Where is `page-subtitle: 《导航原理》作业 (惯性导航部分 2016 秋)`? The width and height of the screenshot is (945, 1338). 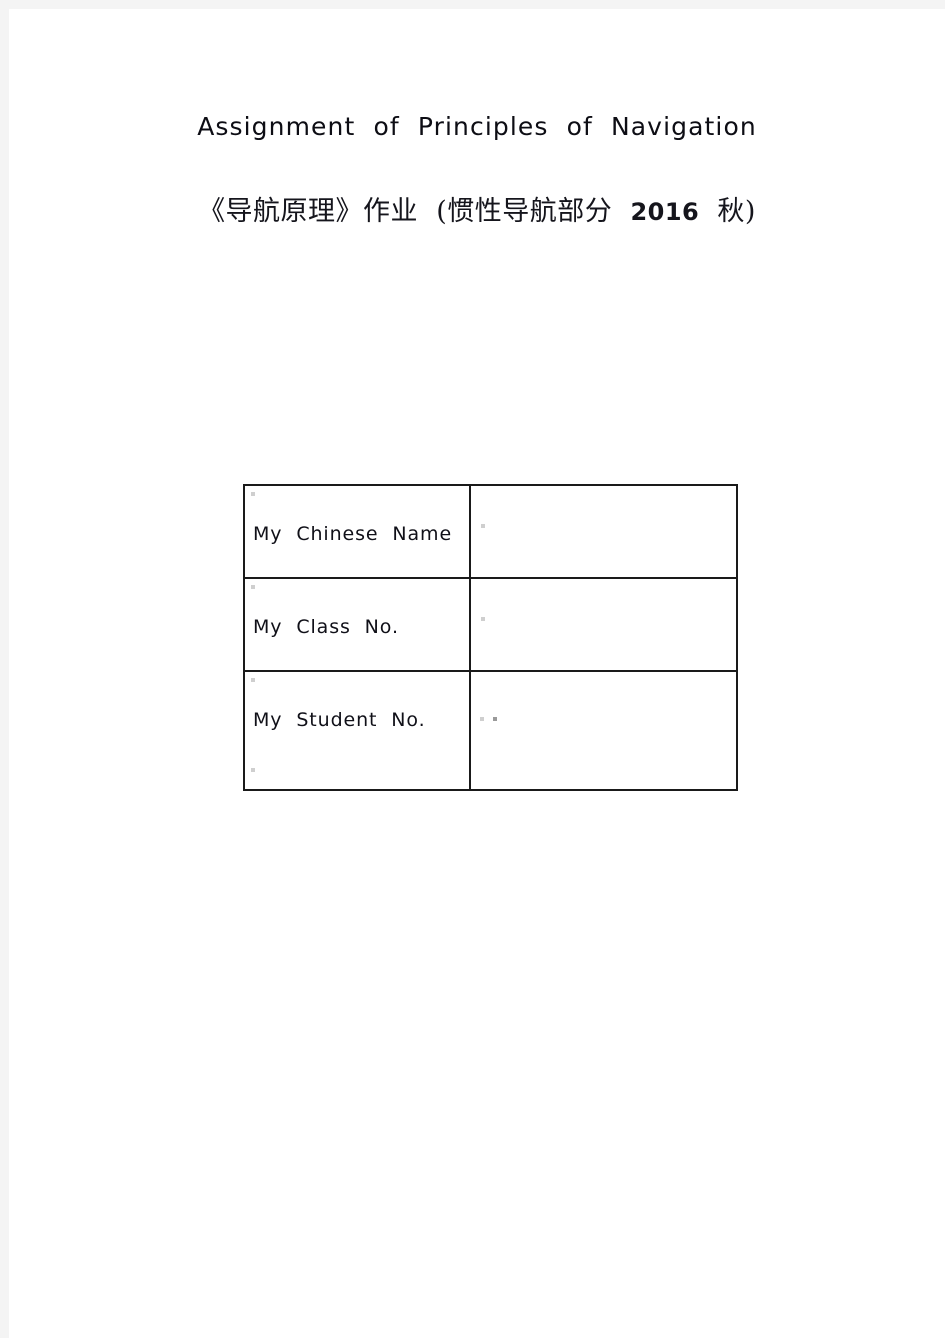 page-subtitle: 《导航原理》作业 (惯性导航部分 2016 秋) is located at coordinates (477, 208).